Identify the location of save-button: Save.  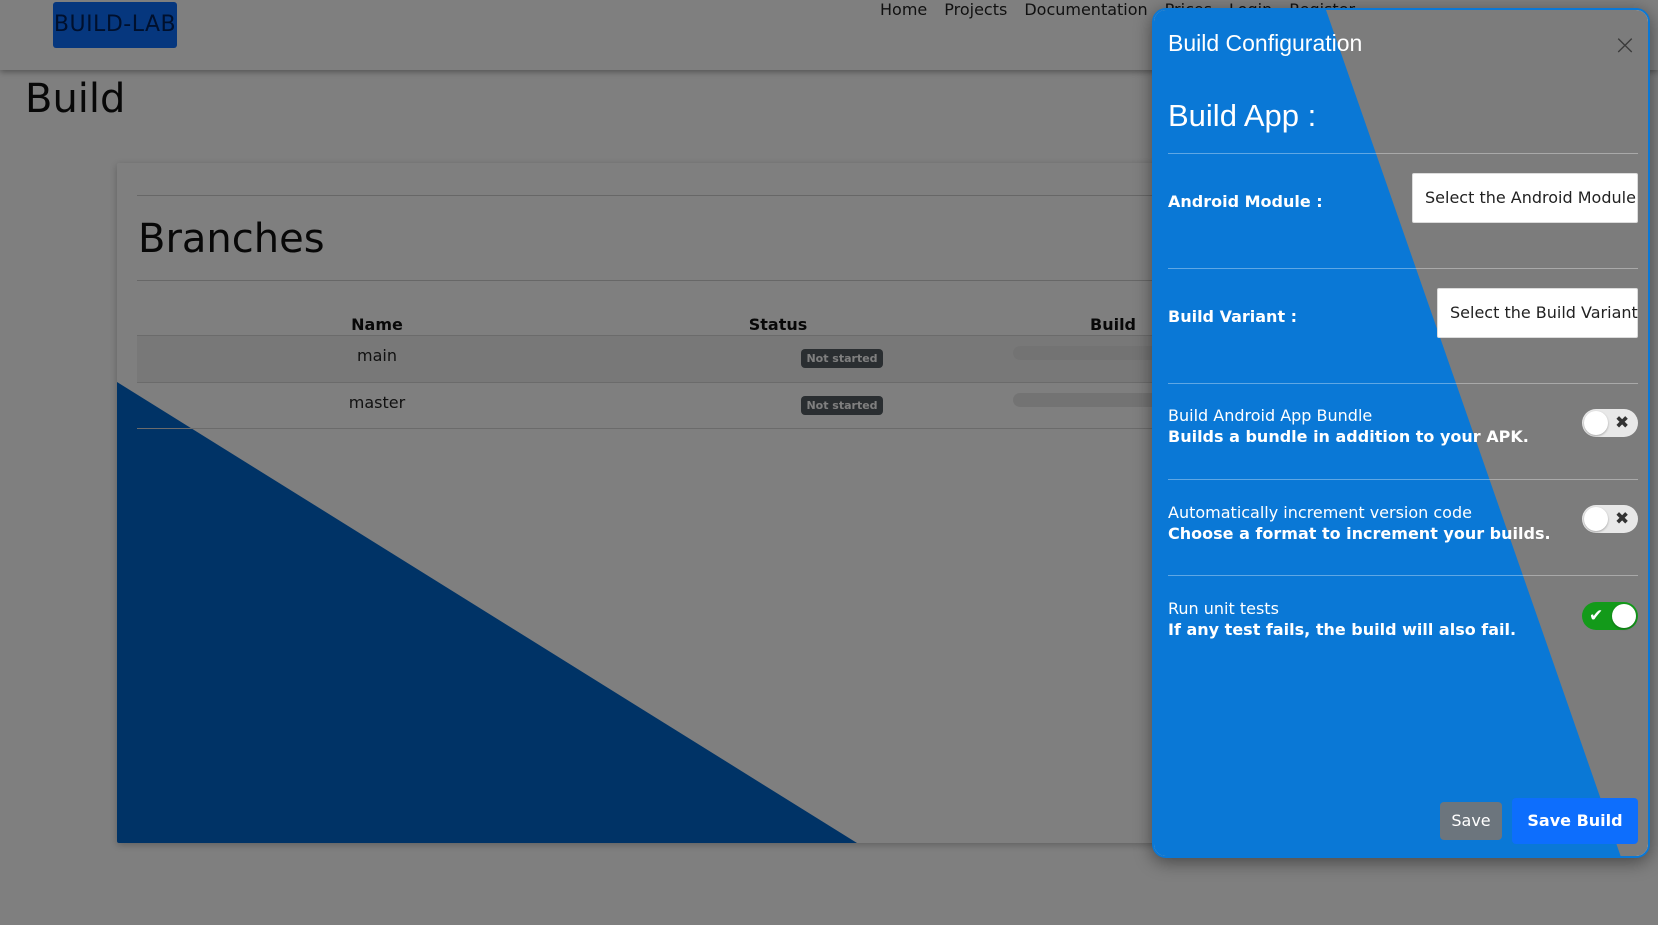
(1471, 821).